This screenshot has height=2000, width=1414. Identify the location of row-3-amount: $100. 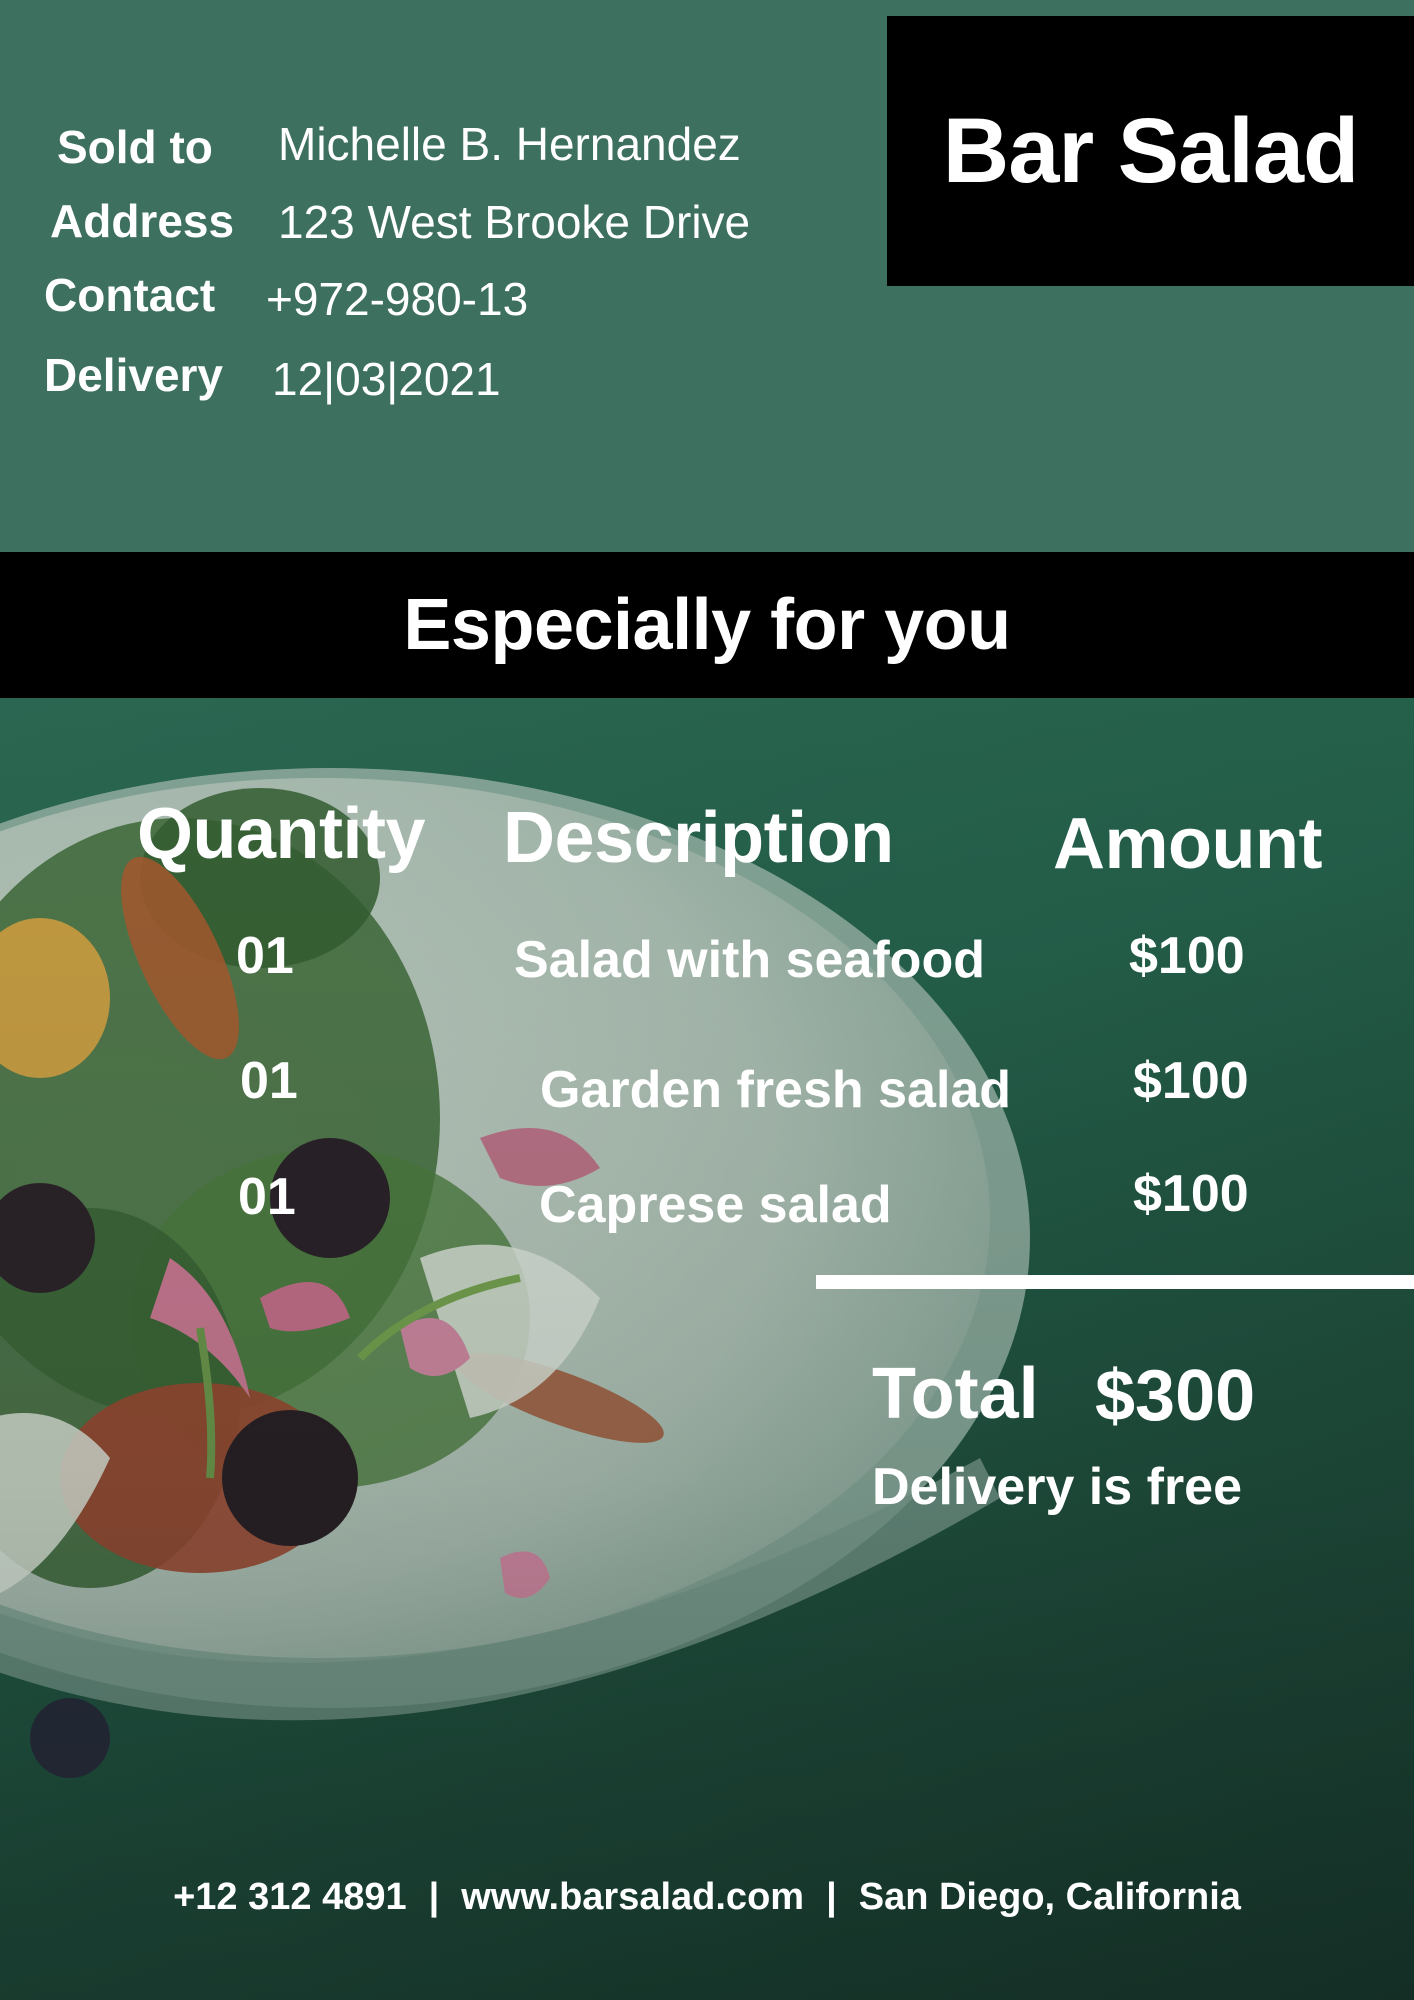
(1191, 1194).